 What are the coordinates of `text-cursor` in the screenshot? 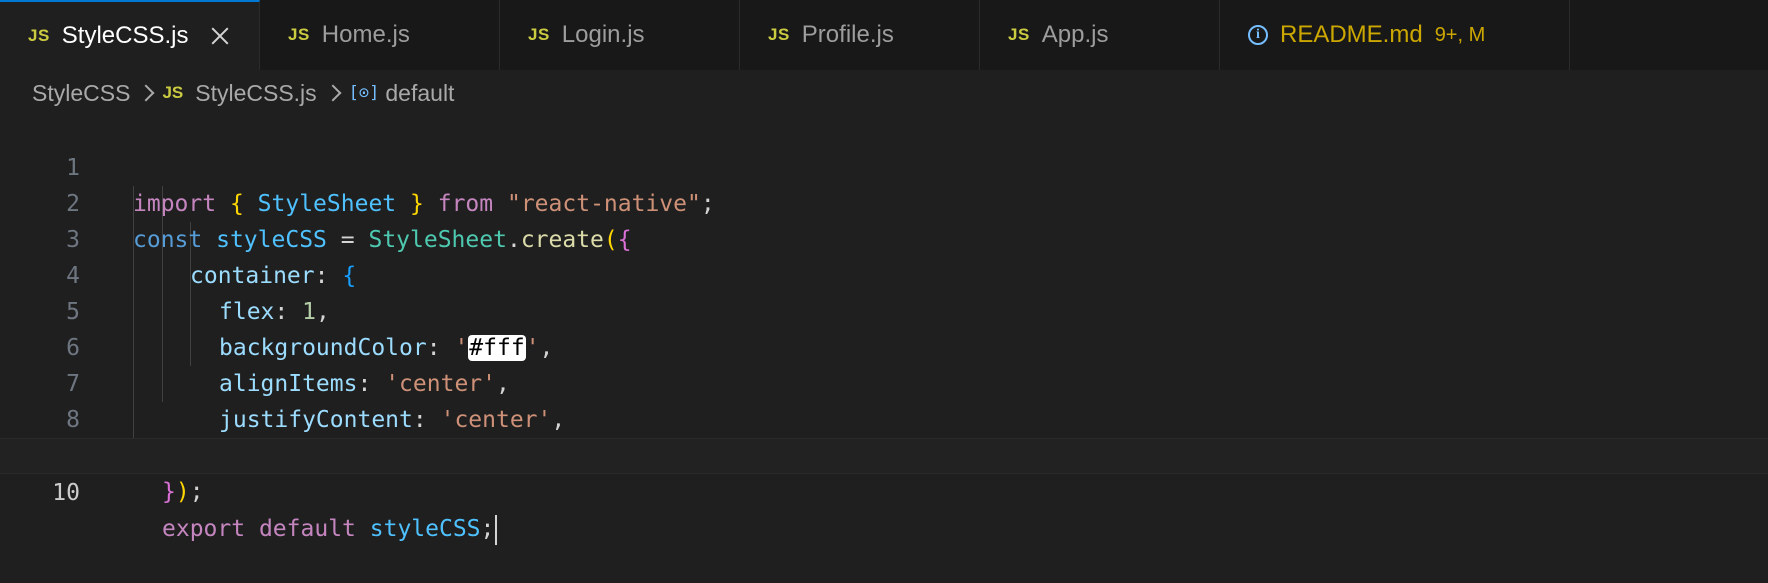 It's located at (496, 529).